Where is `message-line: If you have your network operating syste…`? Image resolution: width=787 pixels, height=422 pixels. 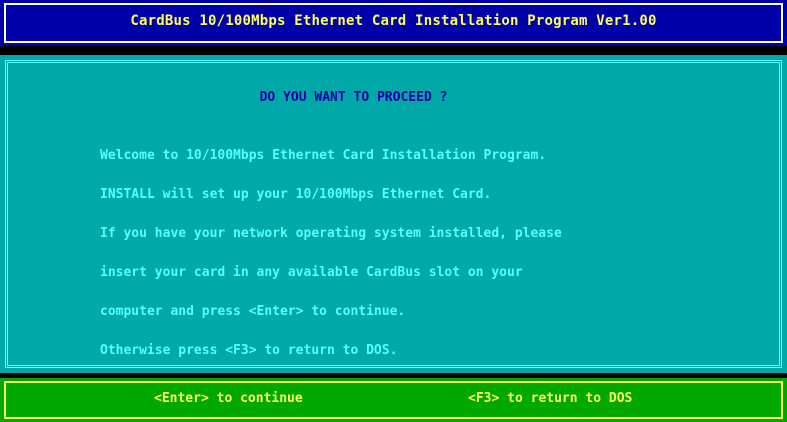 message-line: If you have your network operating syste… is located at coordinates (331, 233).